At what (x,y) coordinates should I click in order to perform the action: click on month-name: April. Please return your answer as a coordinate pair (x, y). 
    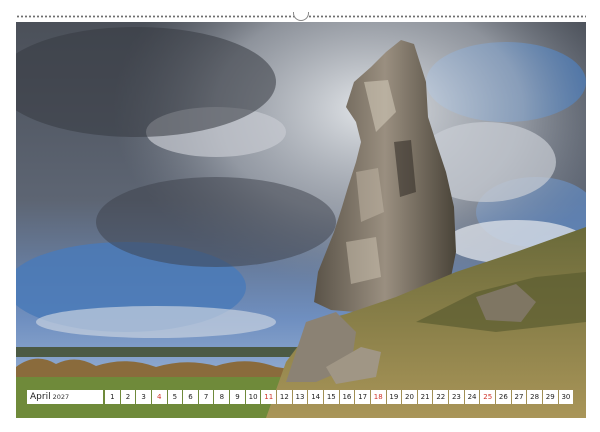
    Looking at the image, I should click on (40, 397).